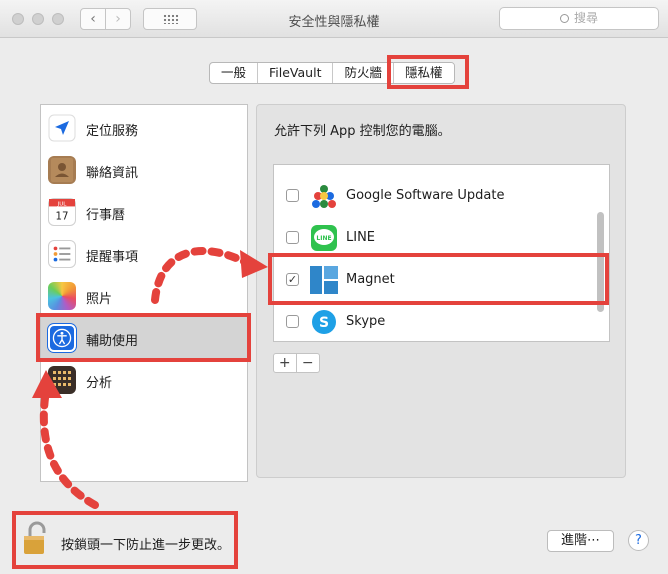 This screenshot has width=668, height=574. I want to click on sidebar-item-label: 定位服務, so click(112, 131).